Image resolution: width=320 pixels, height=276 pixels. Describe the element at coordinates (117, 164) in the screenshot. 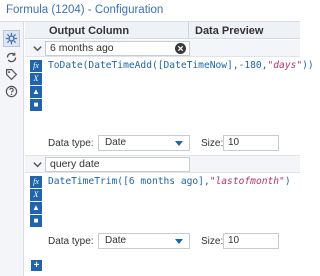

I see `output-name-input-2: query date` at that location.